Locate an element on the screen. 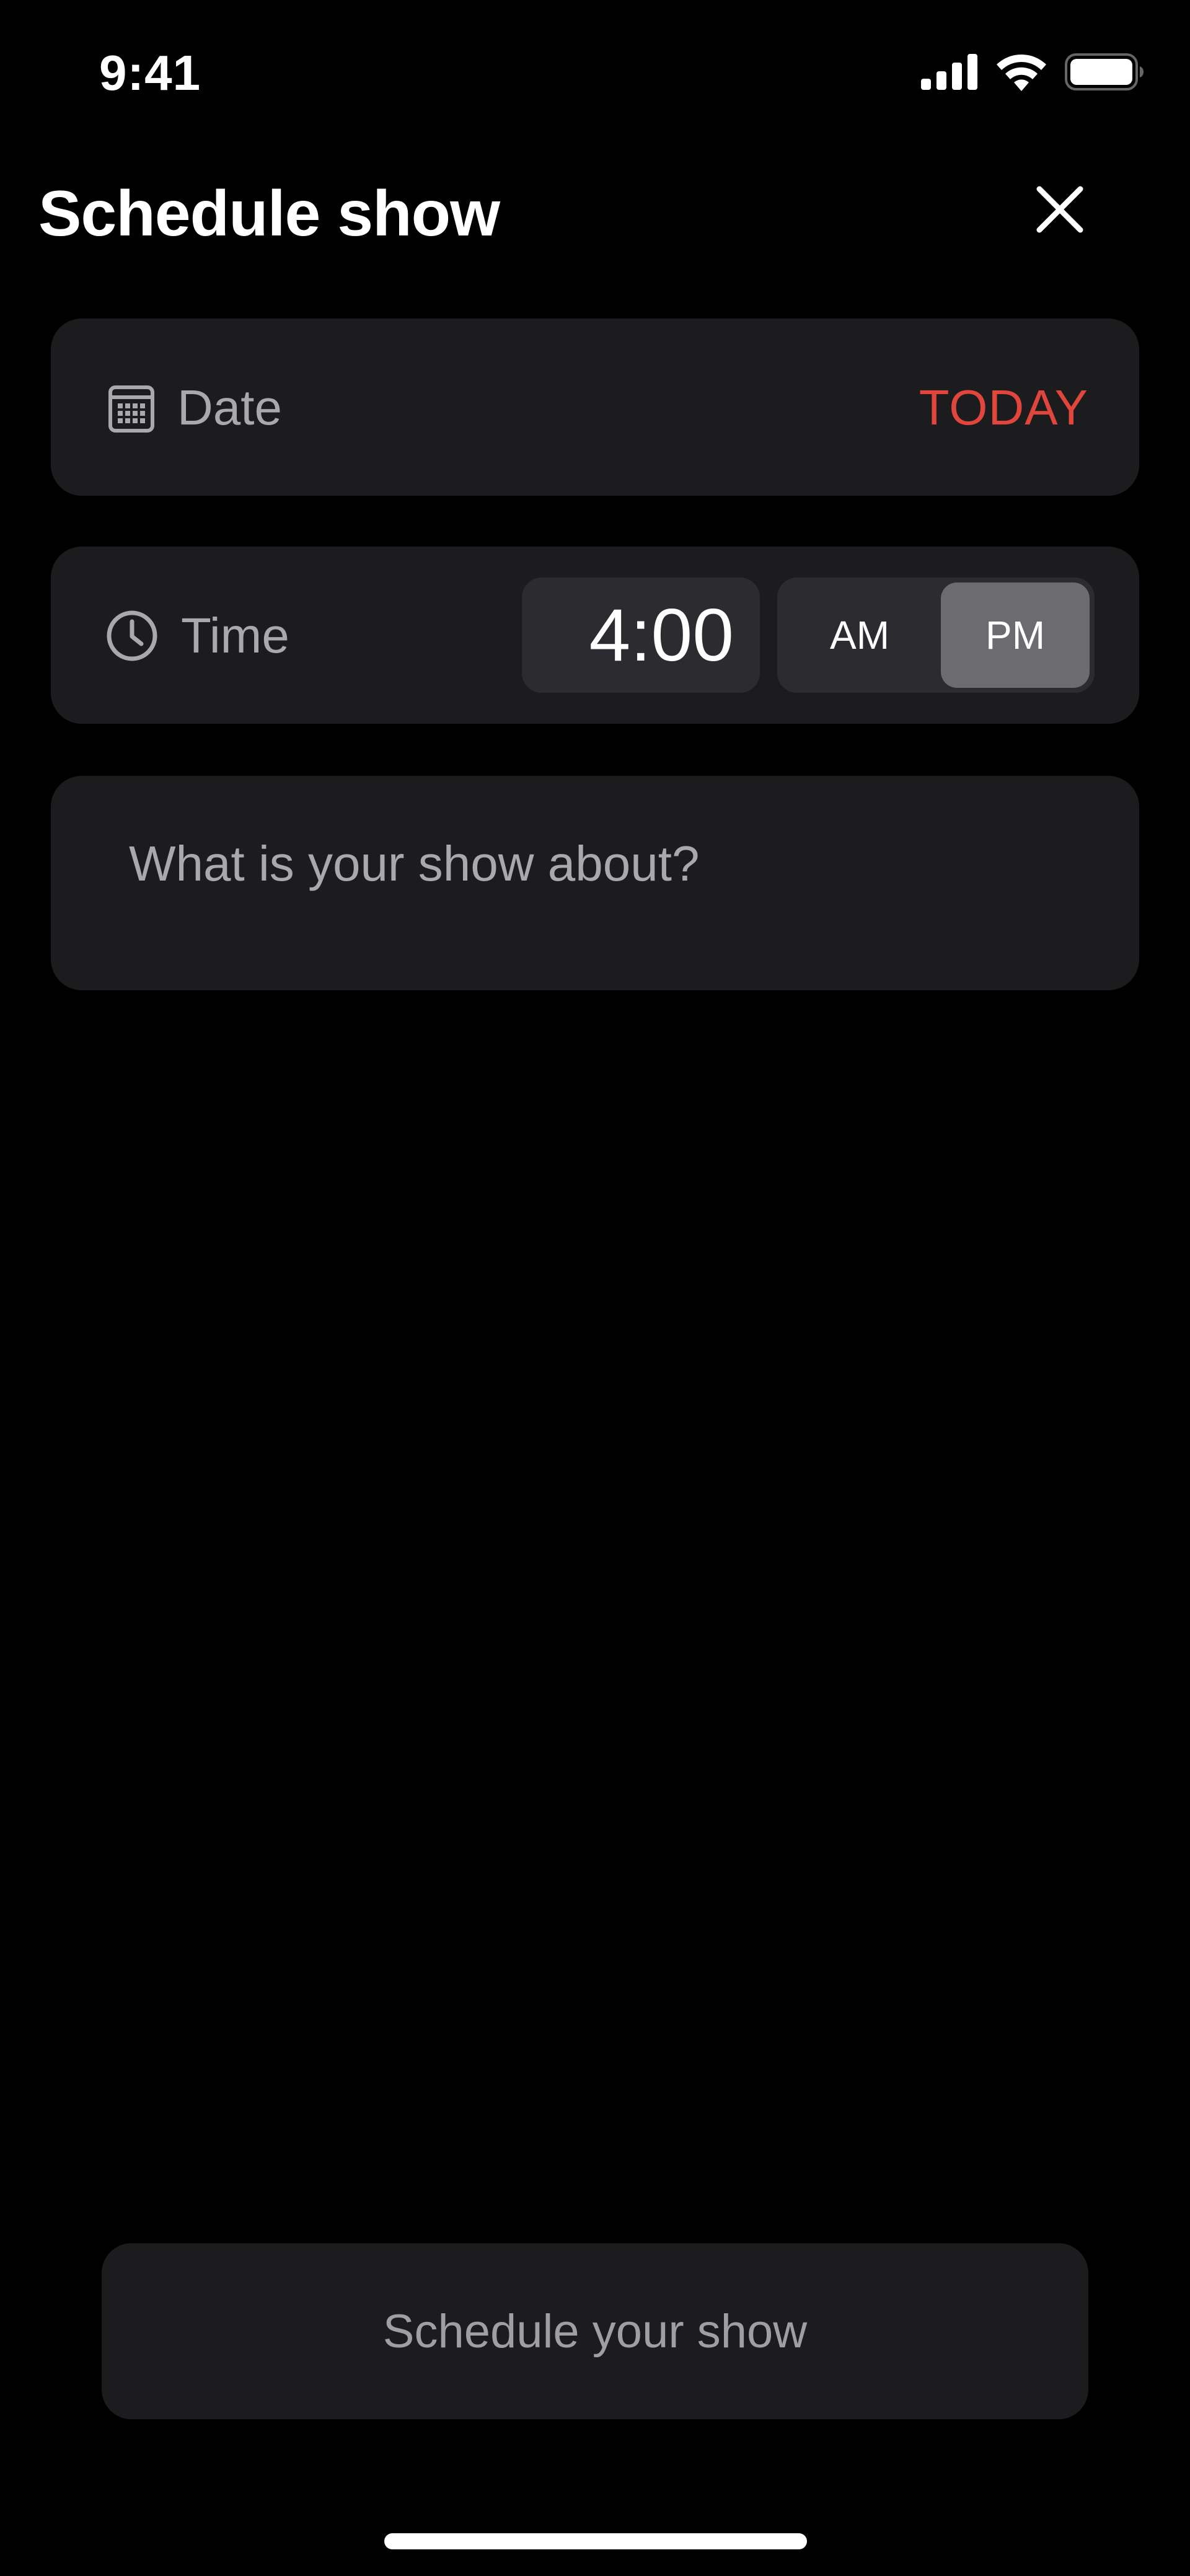  status-time: 9:41 is located at coordinates (150, 72).